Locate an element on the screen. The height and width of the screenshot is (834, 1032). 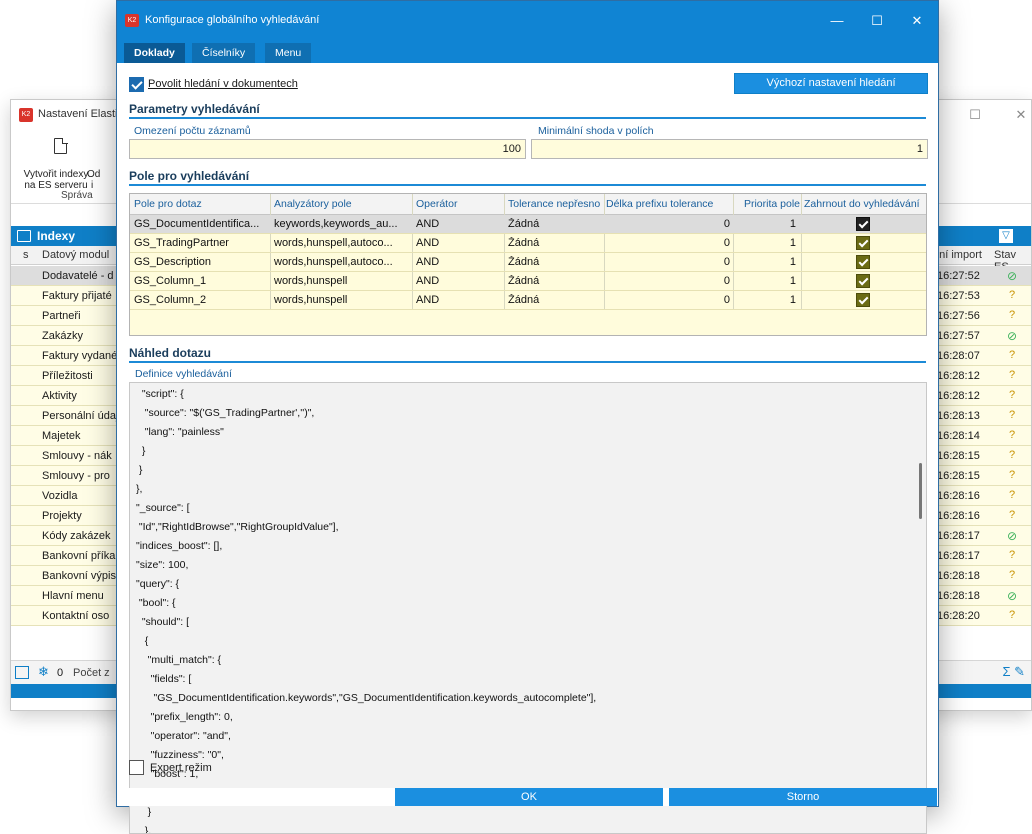
enable-search-checkbox is located at coordinates (136, 84).